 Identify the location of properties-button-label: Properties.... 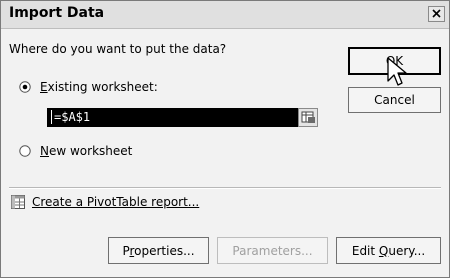
(158, 250).